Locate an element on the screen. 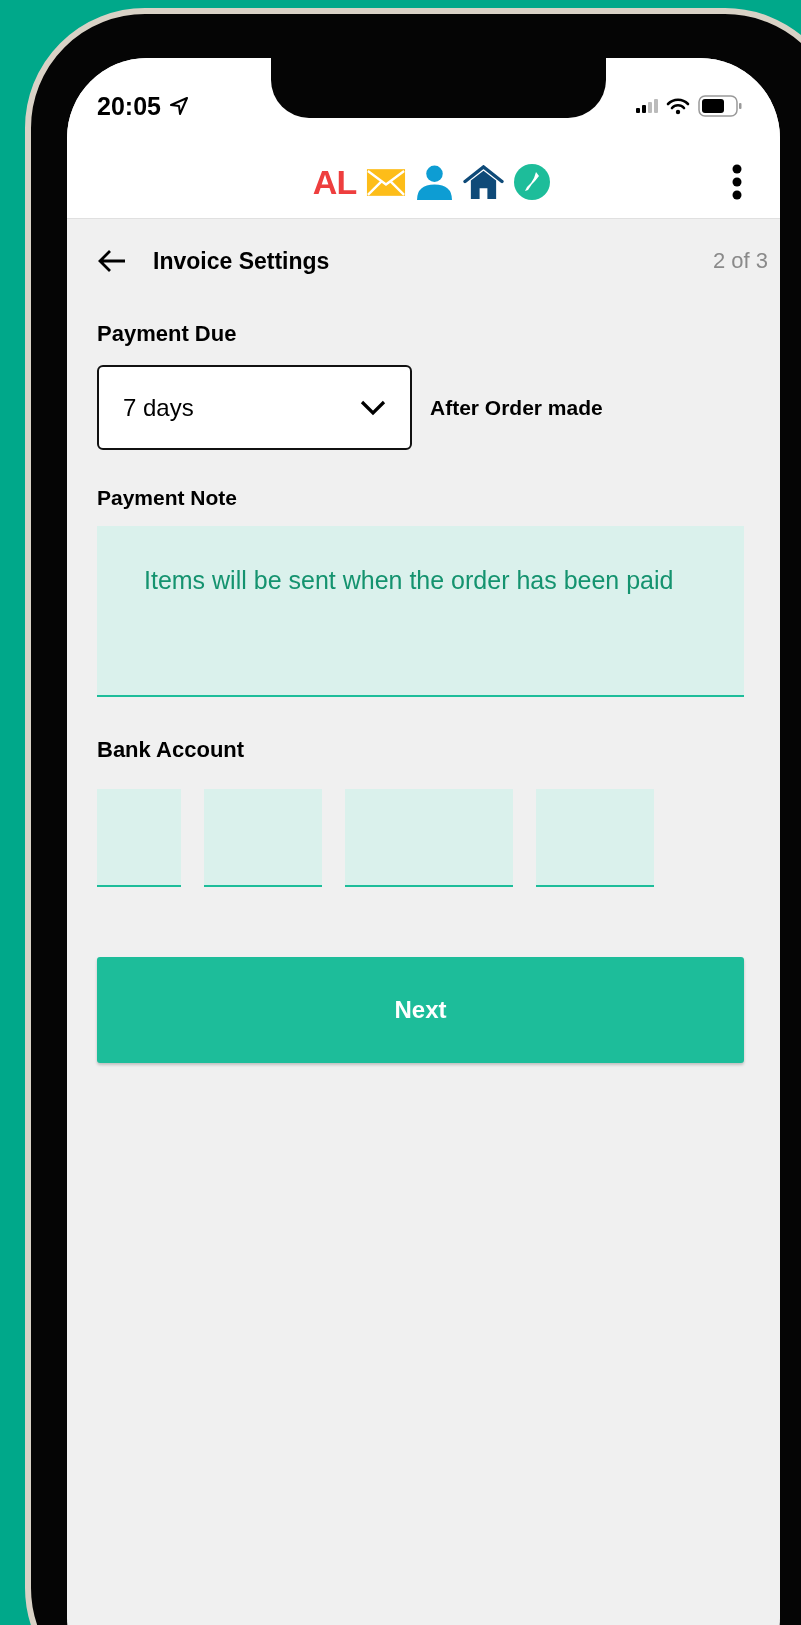 Image resolution: width=801 pixels, height=1625 pixels. envelope-icon is located at coordinates (386, 182).